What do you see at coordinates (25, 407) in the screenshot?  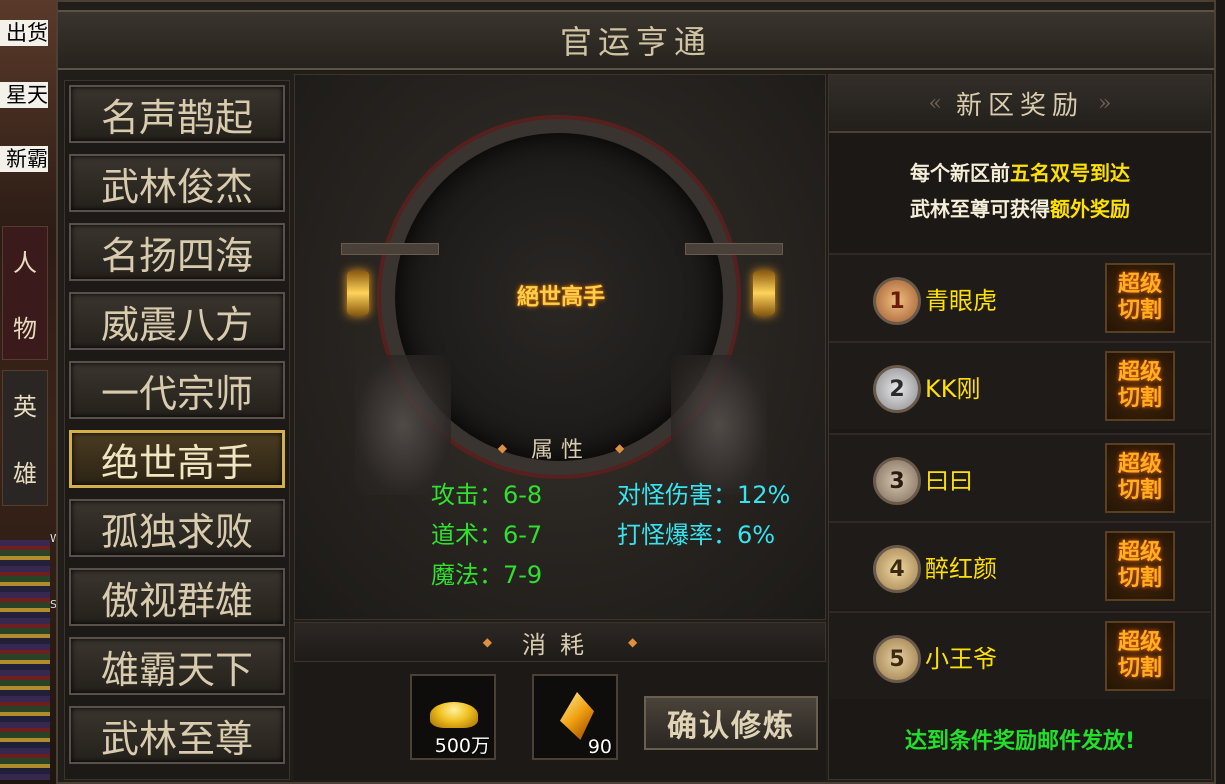 I see `hero-tab-char: 英` at bounding box center [25, 407].